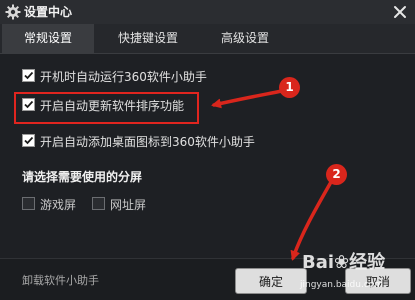  Describe the element at coordinates (48, 38) in the screenshot. I see `tab-general: 常规设置` at that location.